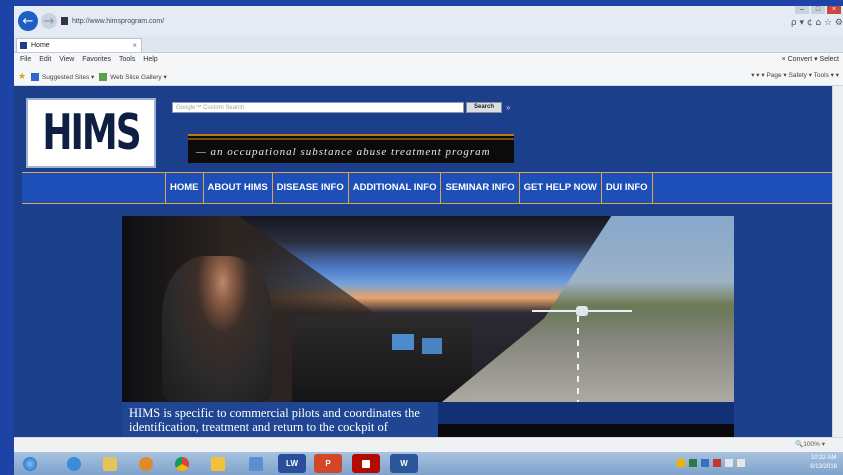 Image resolution: width=843 pixels, height=475 pixels. Describe the element at coordinates (817, 23) in the screenshot. I see `address-tools: ρ ▾ ¢ ⌂ ☆ ⚙` at that location.